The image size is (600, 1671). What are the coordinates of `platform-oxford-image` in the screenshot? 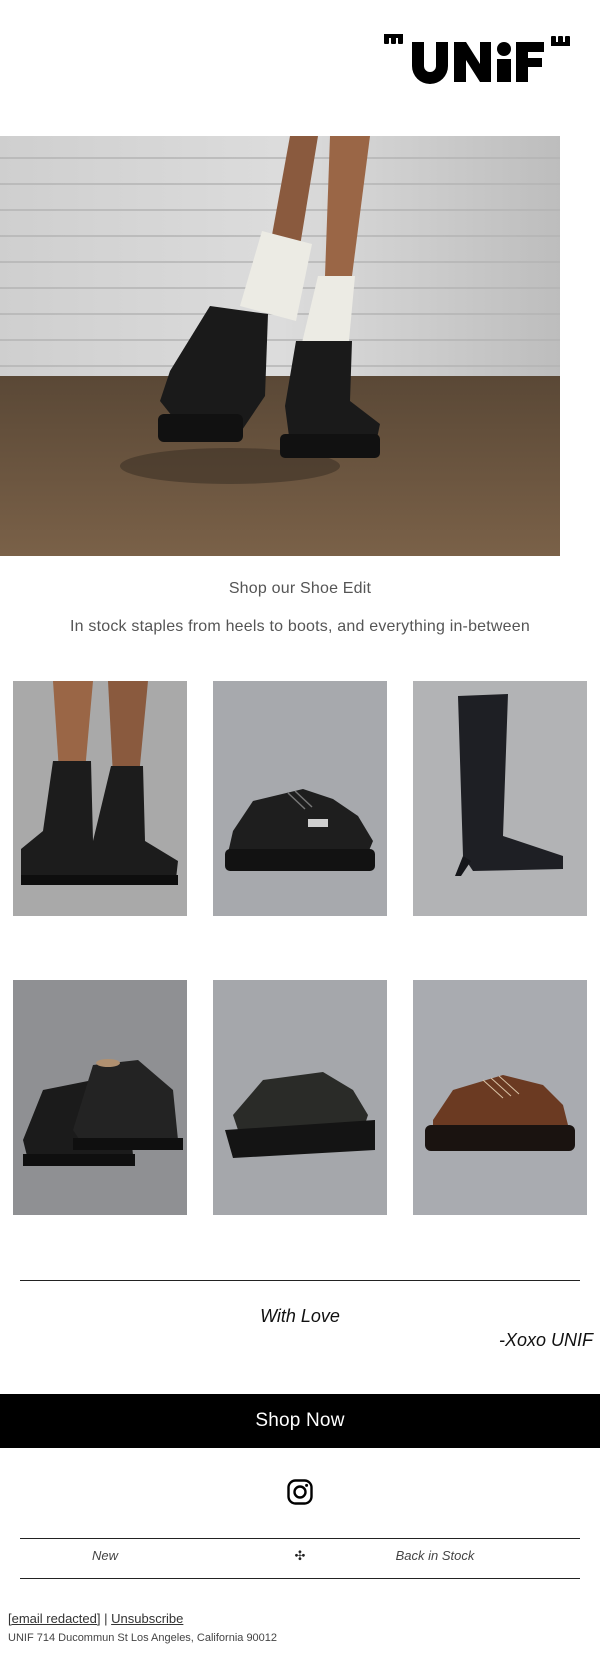 It's located at (300, 798).